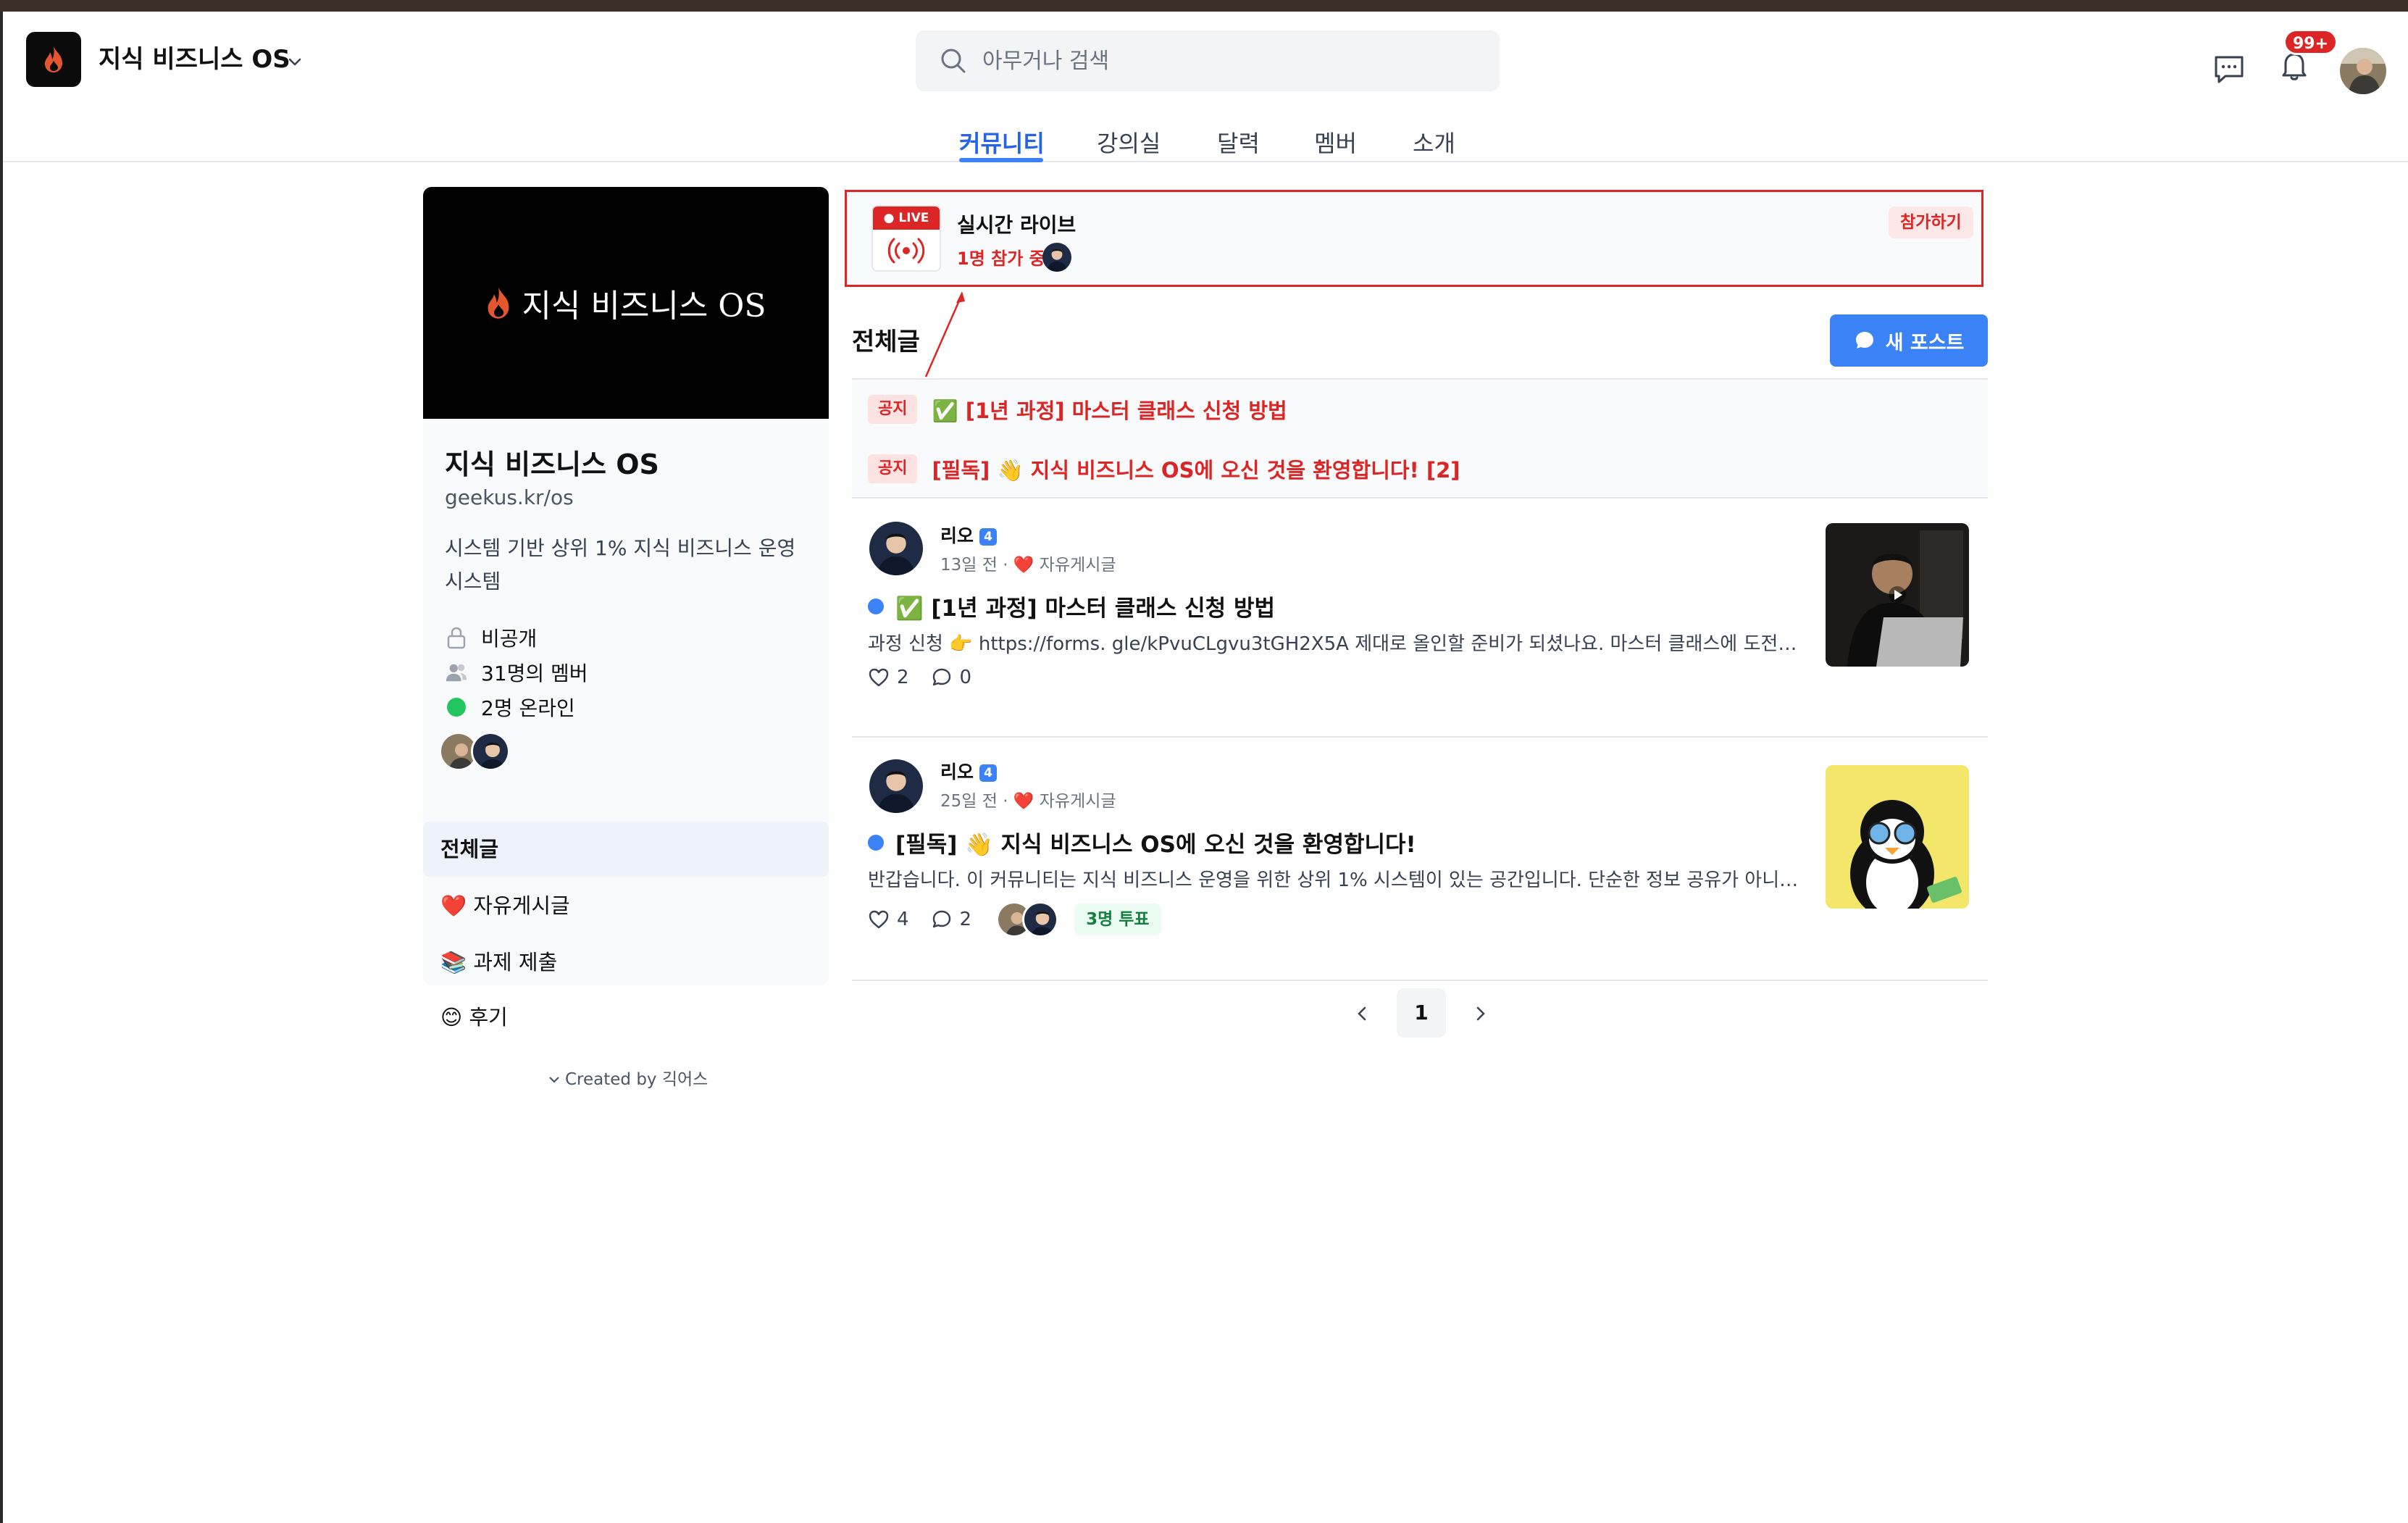 This screenshot has height=1523, width=2408. What do you see at coordinates (535, 673) in the screenshot?
I see `members-label: 31명의 멤버` at bounding box center [535, 673].